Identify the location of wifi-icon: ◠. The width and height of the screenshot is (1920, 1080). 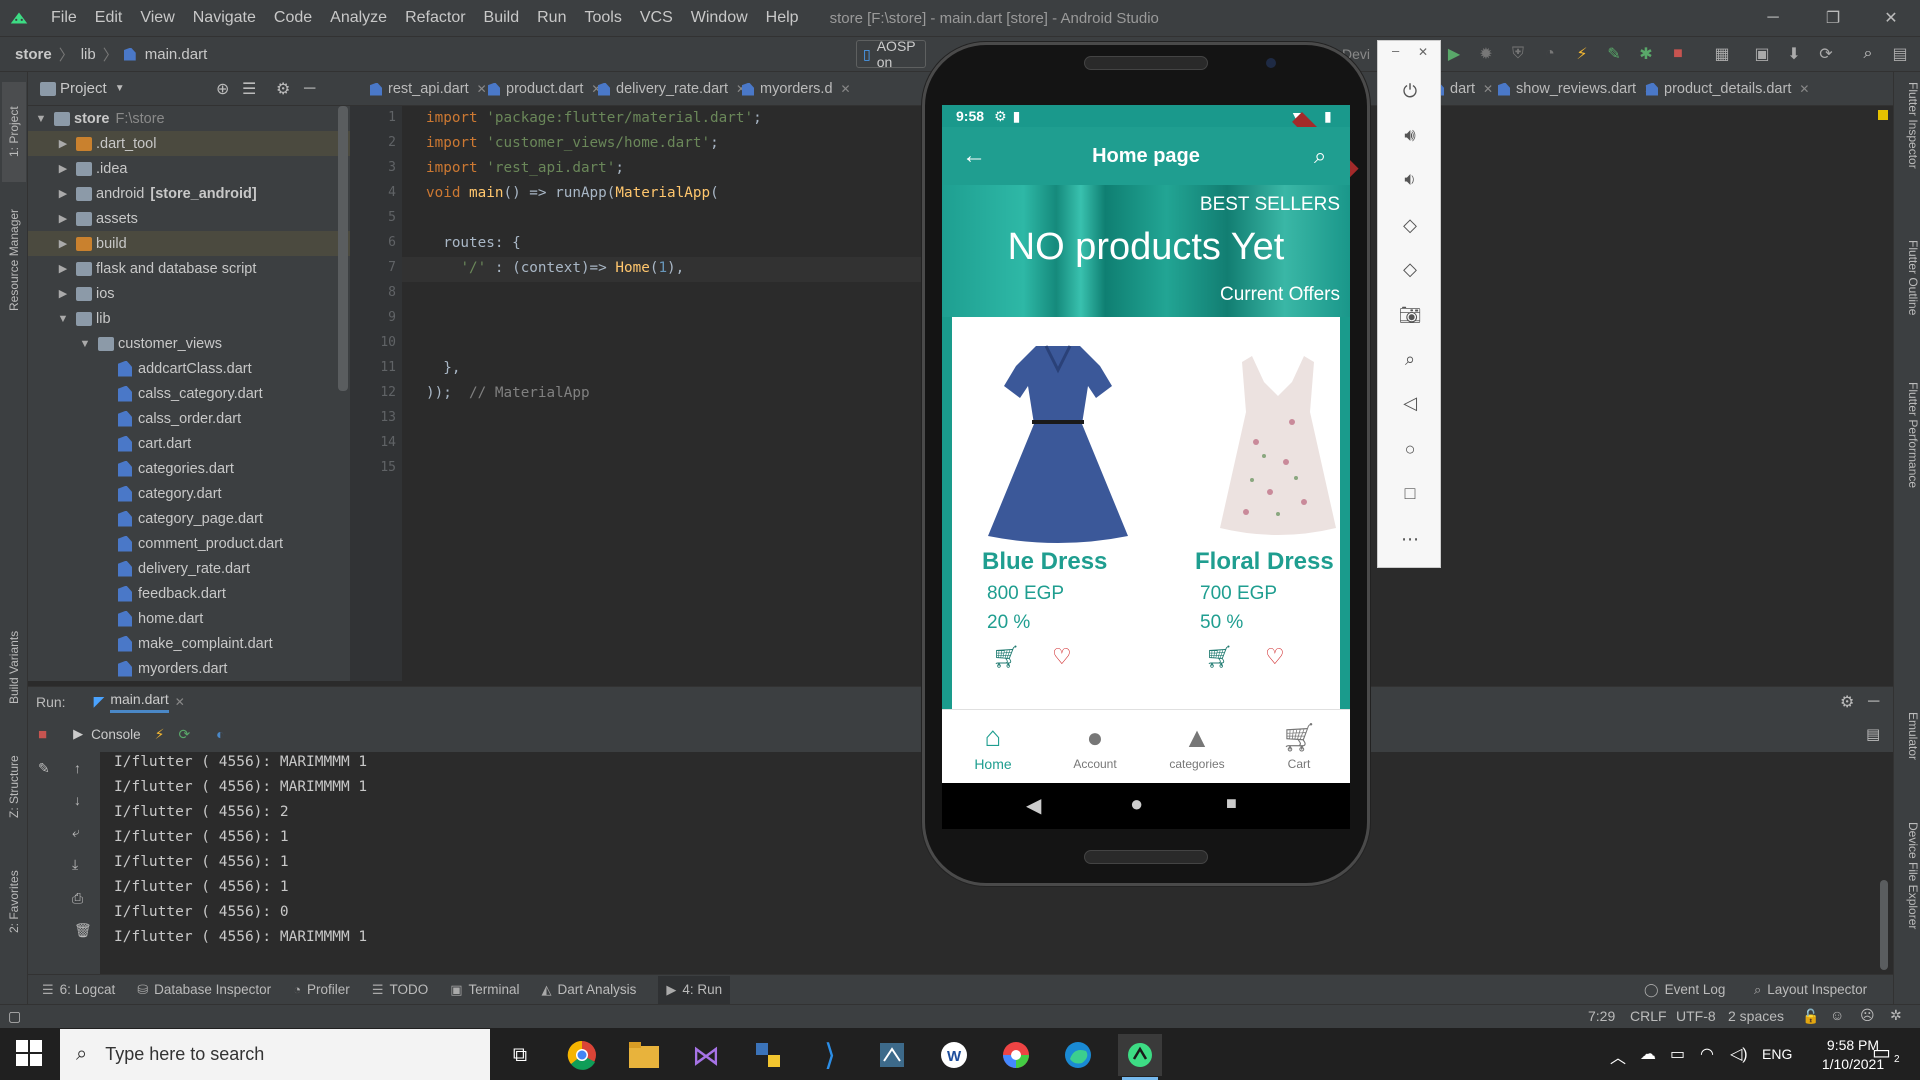
(1707, 1054).